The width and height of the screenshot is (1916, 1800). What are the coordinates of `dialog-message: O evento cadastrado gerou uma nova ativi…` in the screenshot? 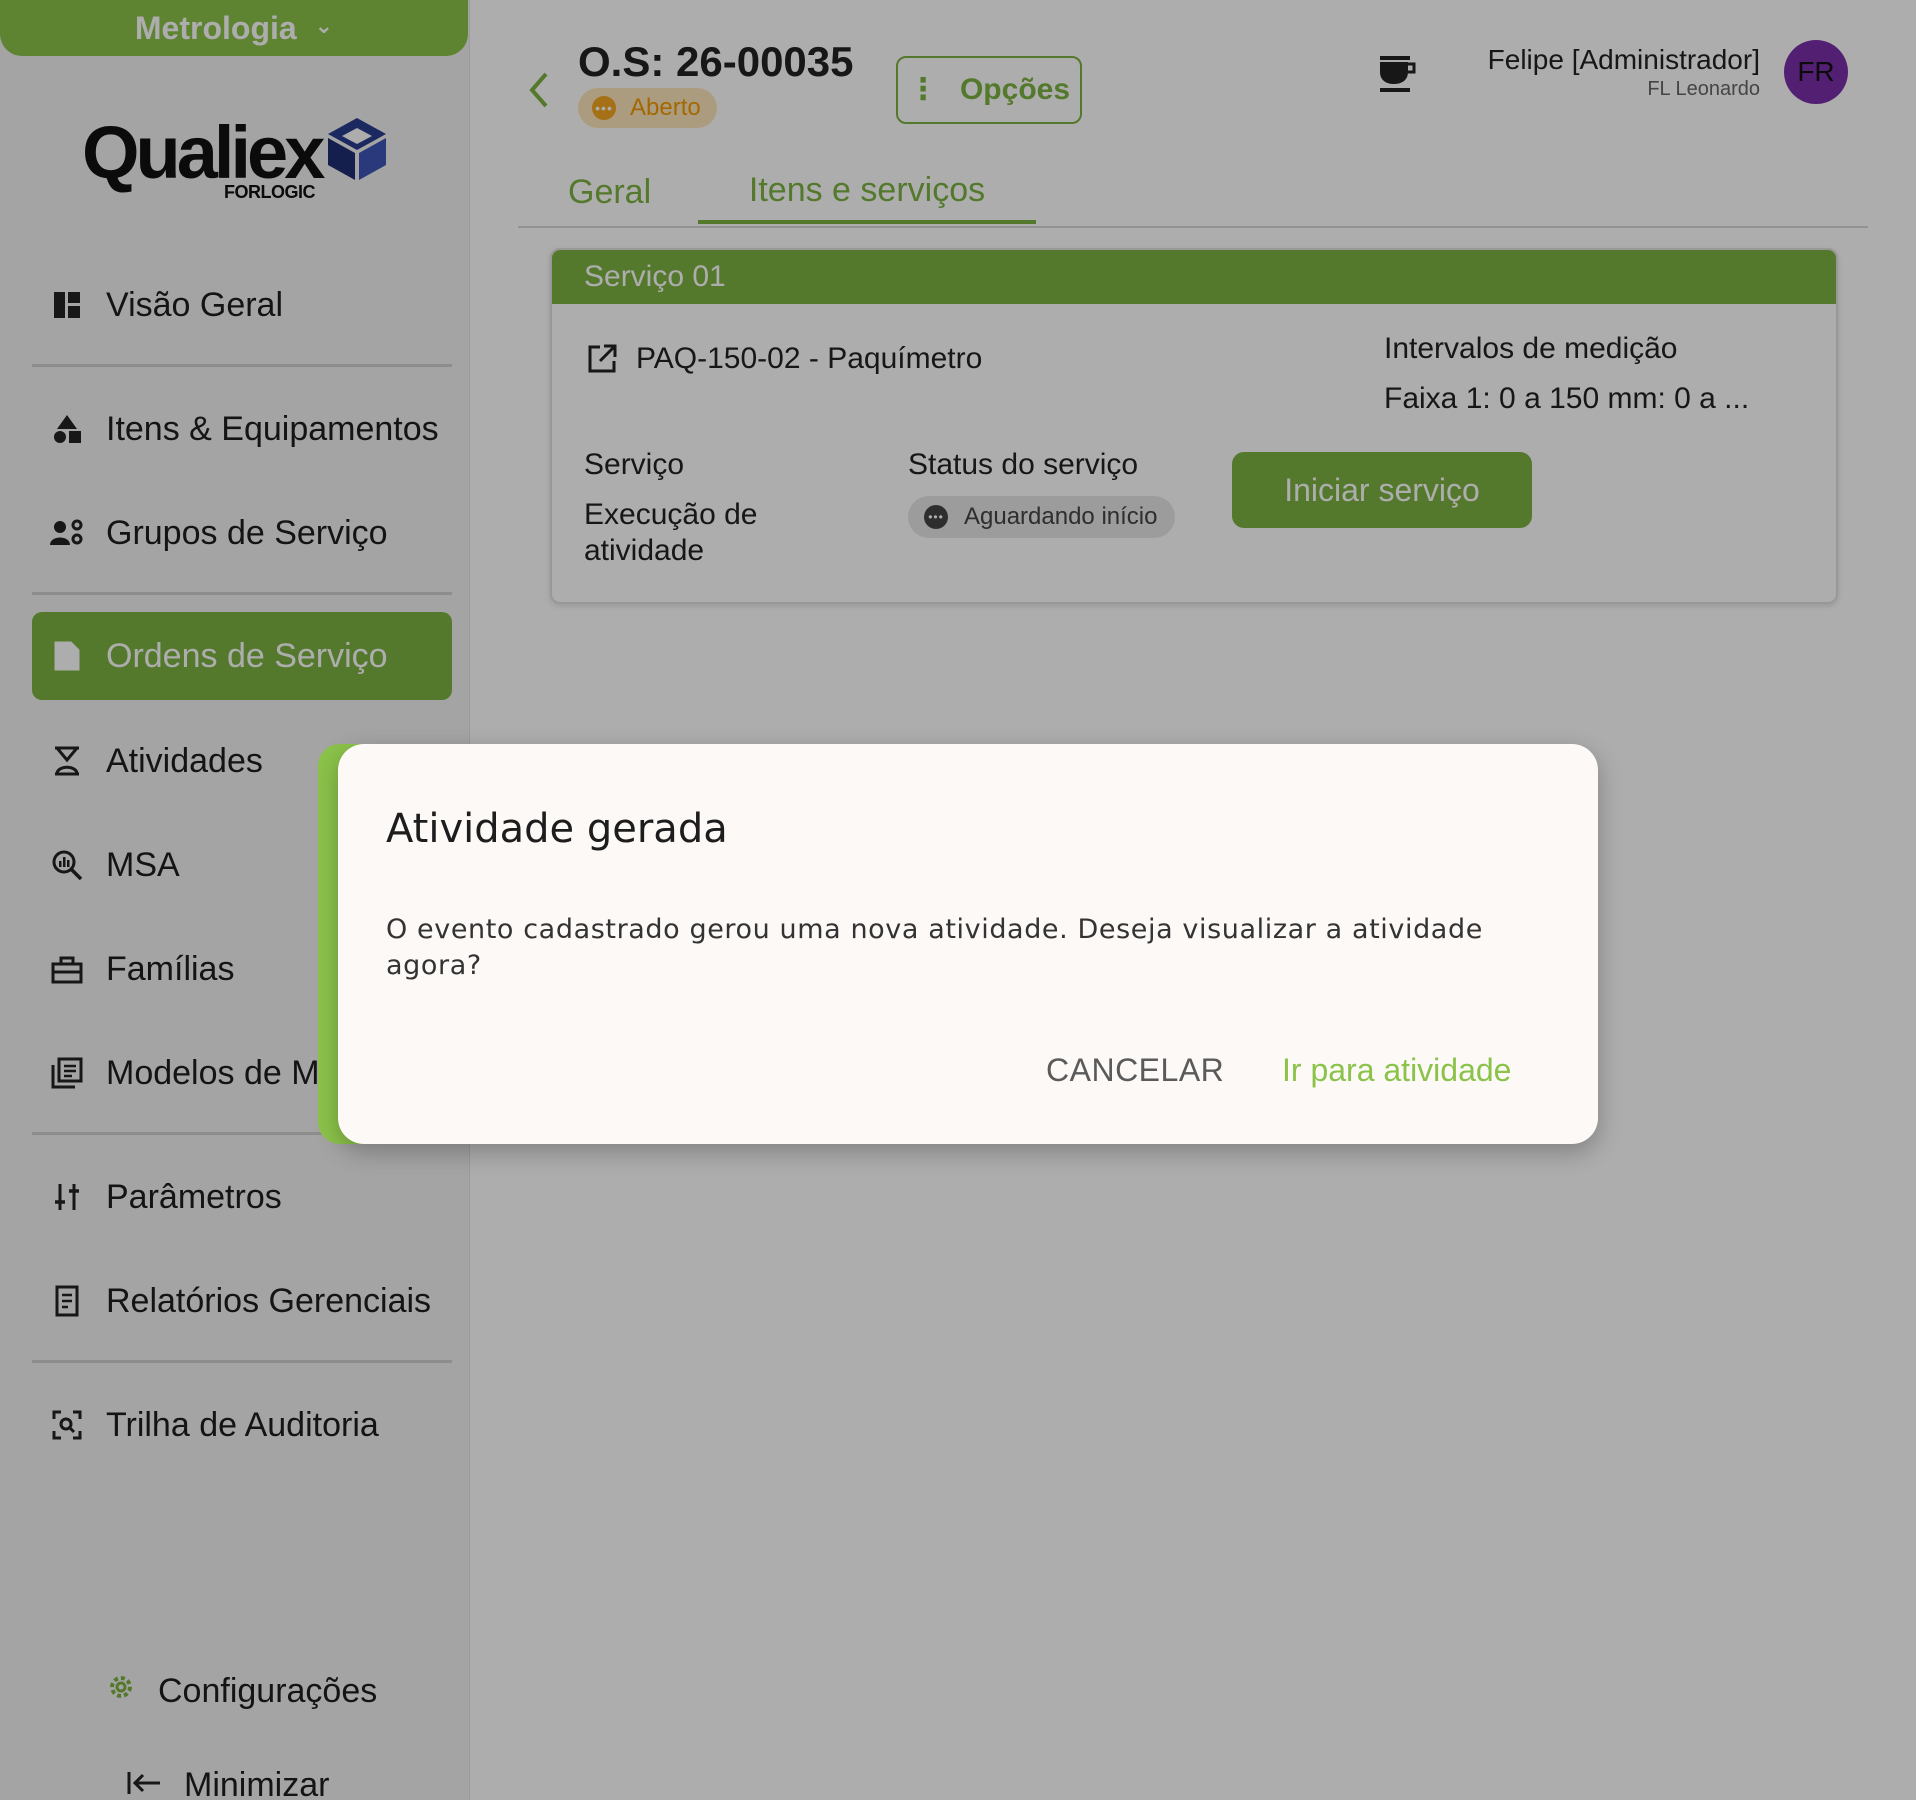 It's located at (934, 947).